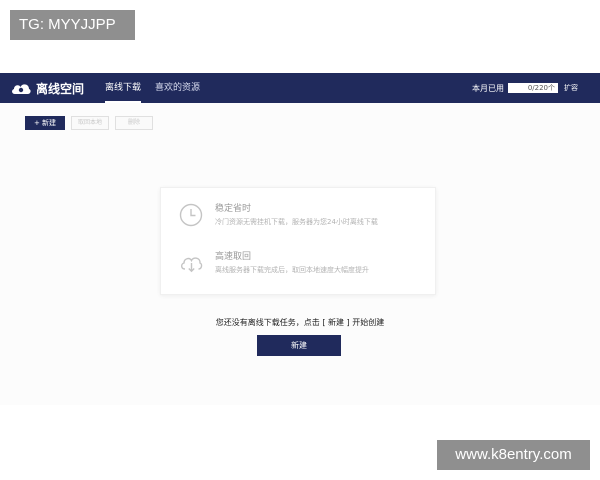  I want to click on toolbar: + 新建 取回本地 删除, so click(89, 123).